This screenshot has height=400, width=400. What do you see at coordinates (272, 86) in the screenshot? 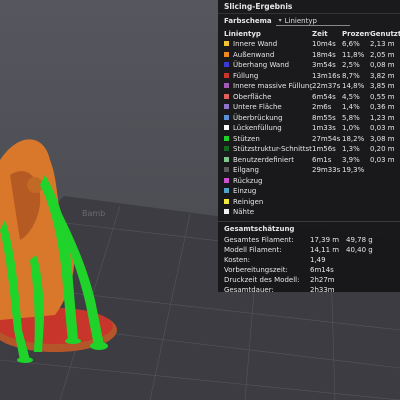
I see `line-type-label: Innere massive Füllung` at bounding box center [272, 86].